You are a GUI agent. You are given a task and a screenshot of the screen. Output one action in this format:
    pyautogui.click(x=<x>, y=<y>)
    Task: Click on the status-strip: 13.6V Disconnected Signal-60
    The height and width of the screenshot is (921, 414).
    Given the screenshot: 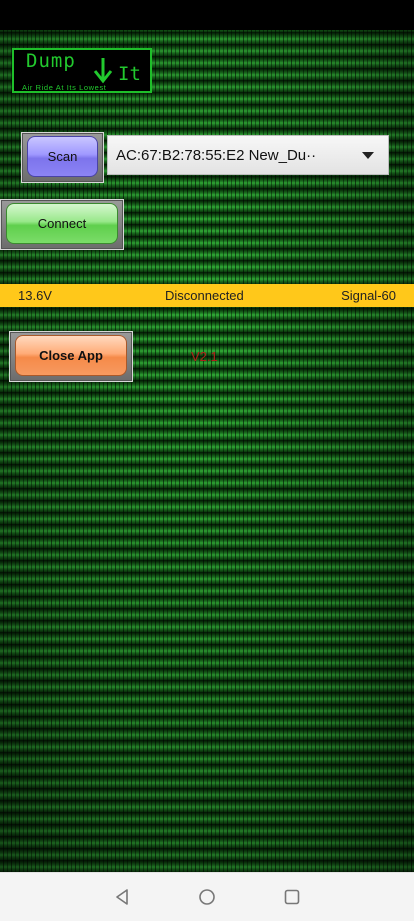 What is the action you would take?
    pyautogui.click(x=207, y=295)
    